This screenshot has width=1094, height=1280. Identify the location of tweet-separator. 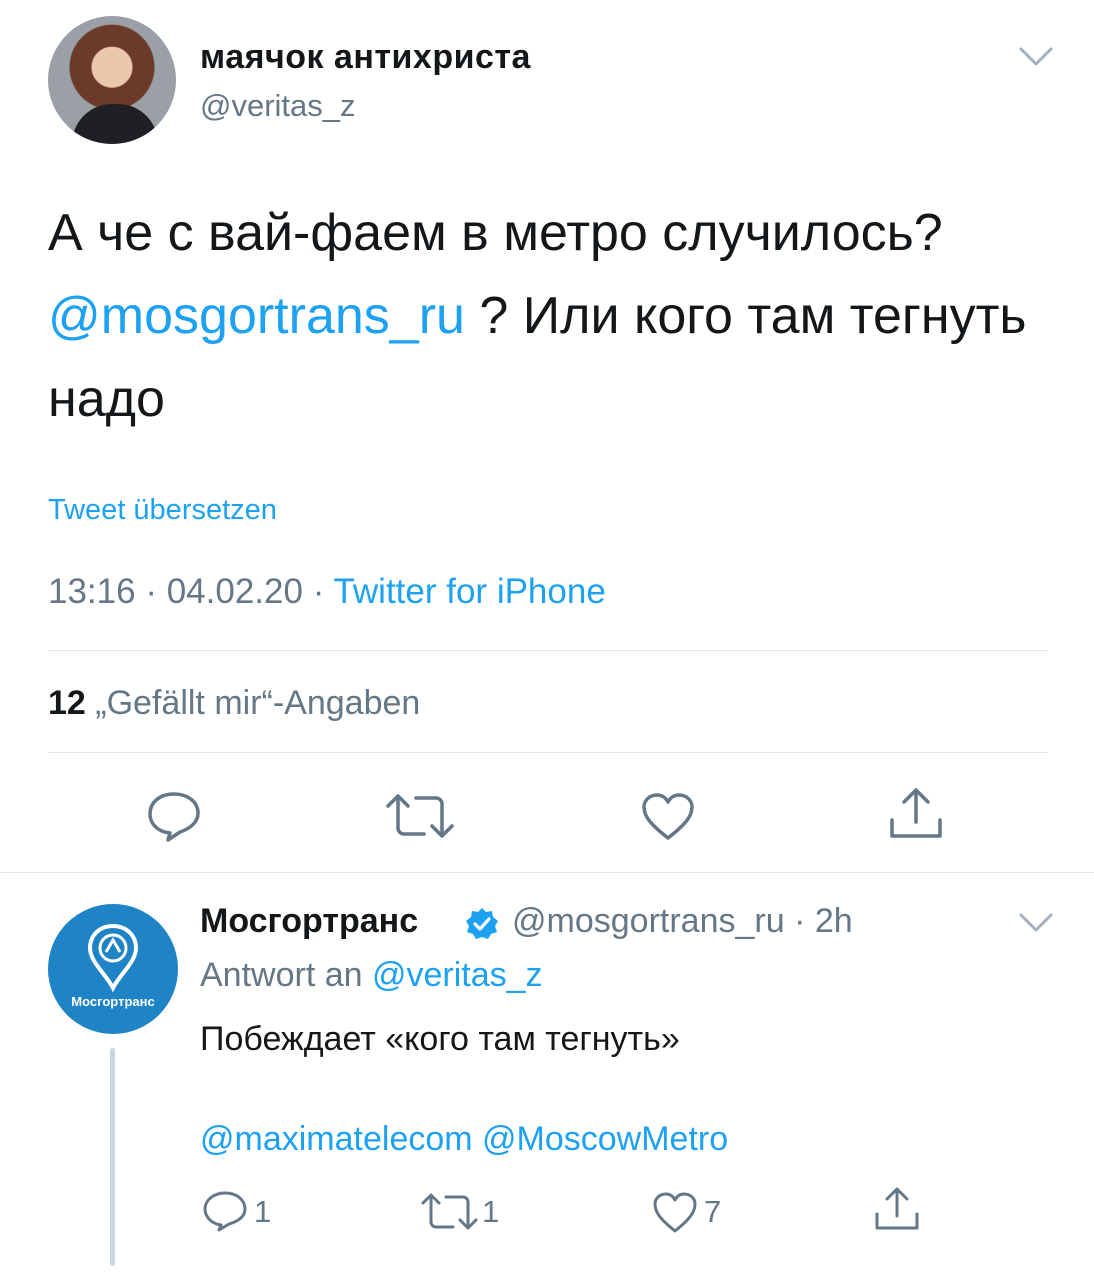
(547, 872).